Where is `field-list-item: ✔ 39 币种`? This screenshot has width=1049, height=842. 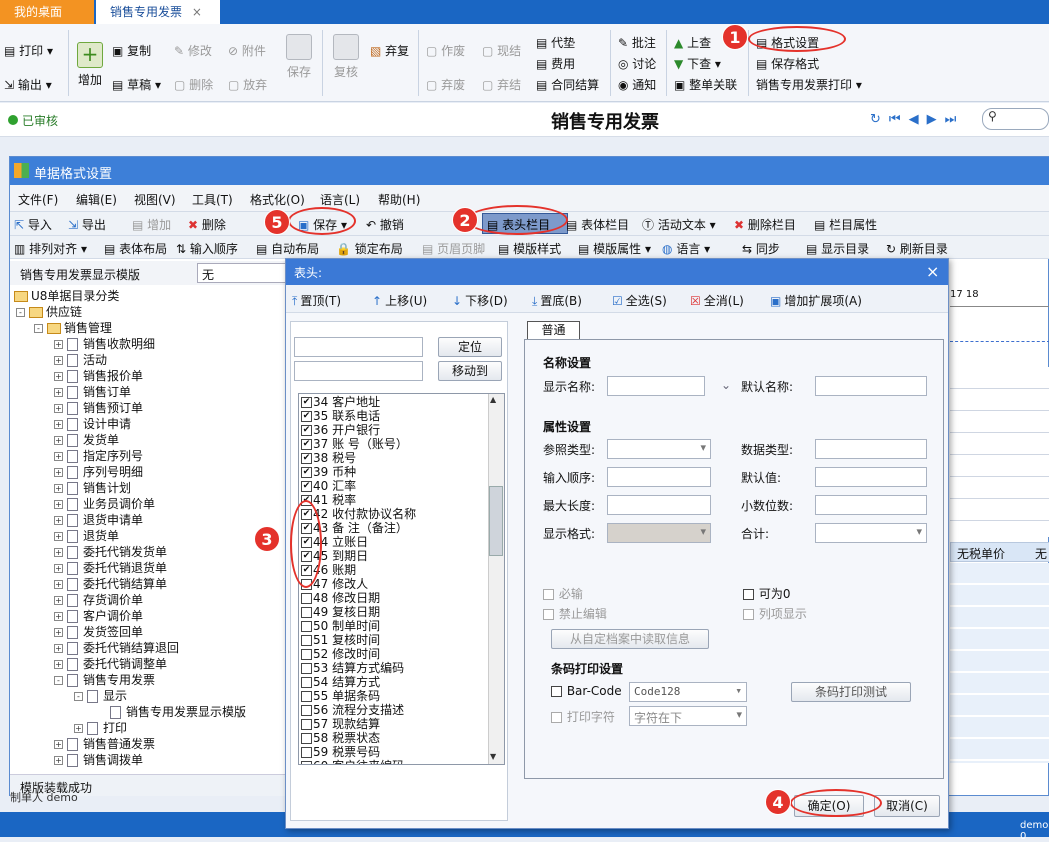
field-list-item: ✔ 39 币种 is located at coordinates (328, 472).